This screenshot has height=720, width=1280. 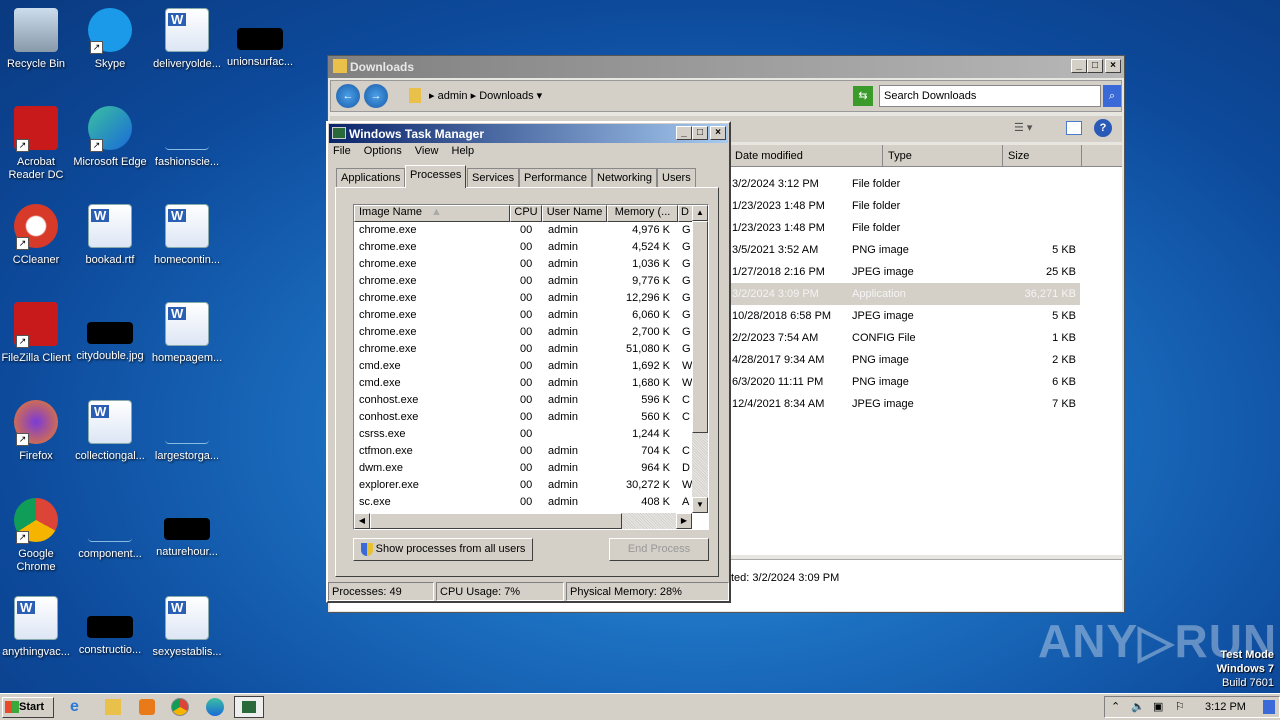 I want to click on column-image-name: Image Name ▲, so click(x=432, y=213).